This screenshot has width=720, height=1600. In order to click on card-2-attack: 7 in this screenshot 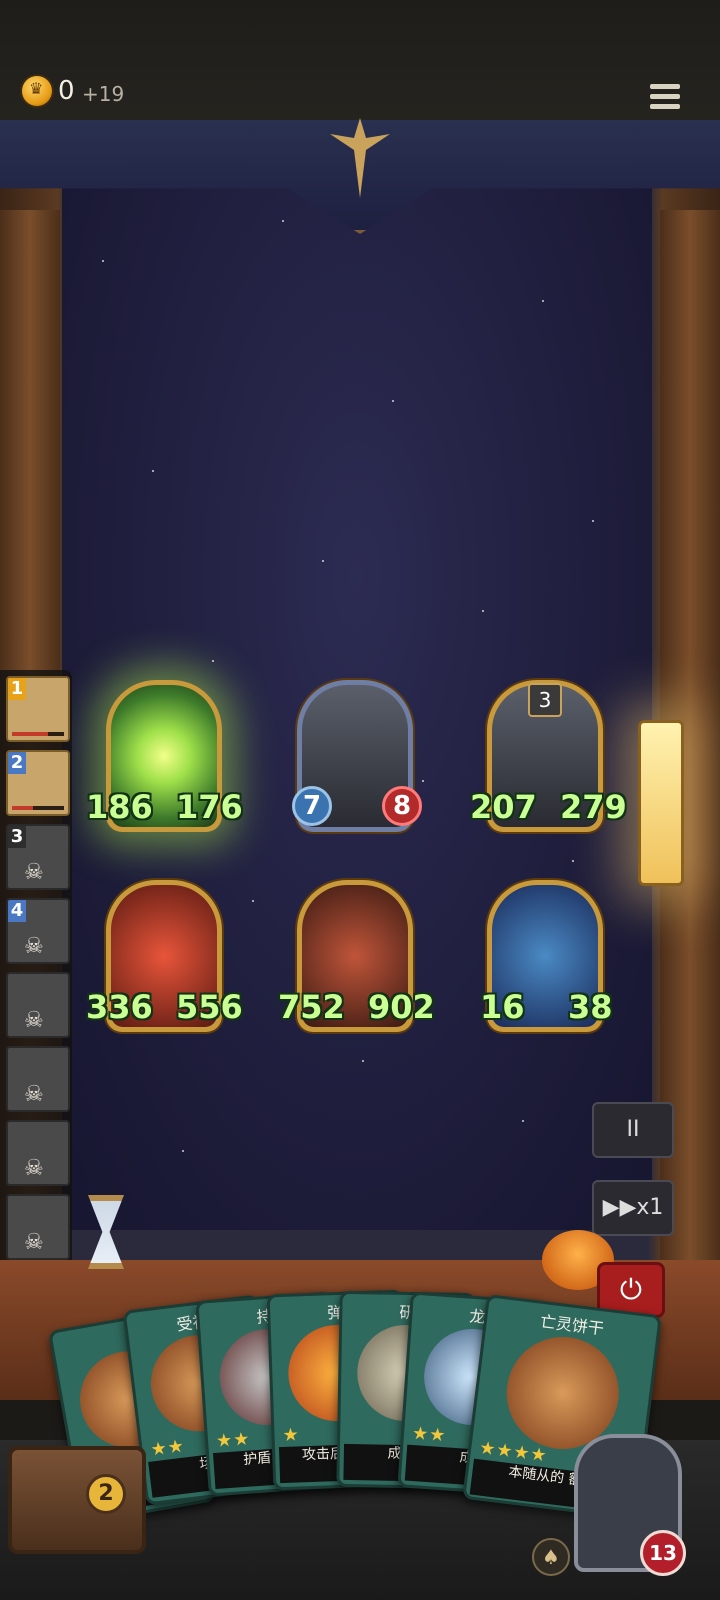, I will do `click(312, 806)`.